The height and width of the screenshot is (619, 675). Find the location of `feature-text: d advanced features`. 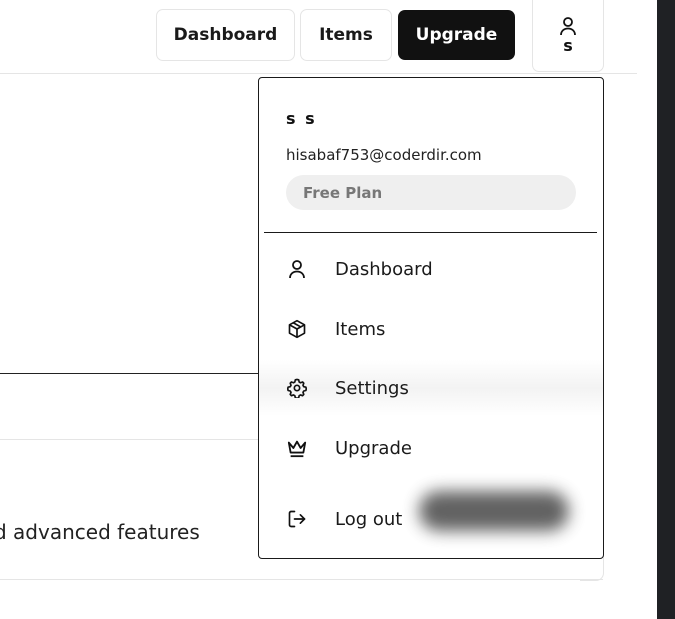

feature-text: d advanced features is located at coordinates (100, 532).